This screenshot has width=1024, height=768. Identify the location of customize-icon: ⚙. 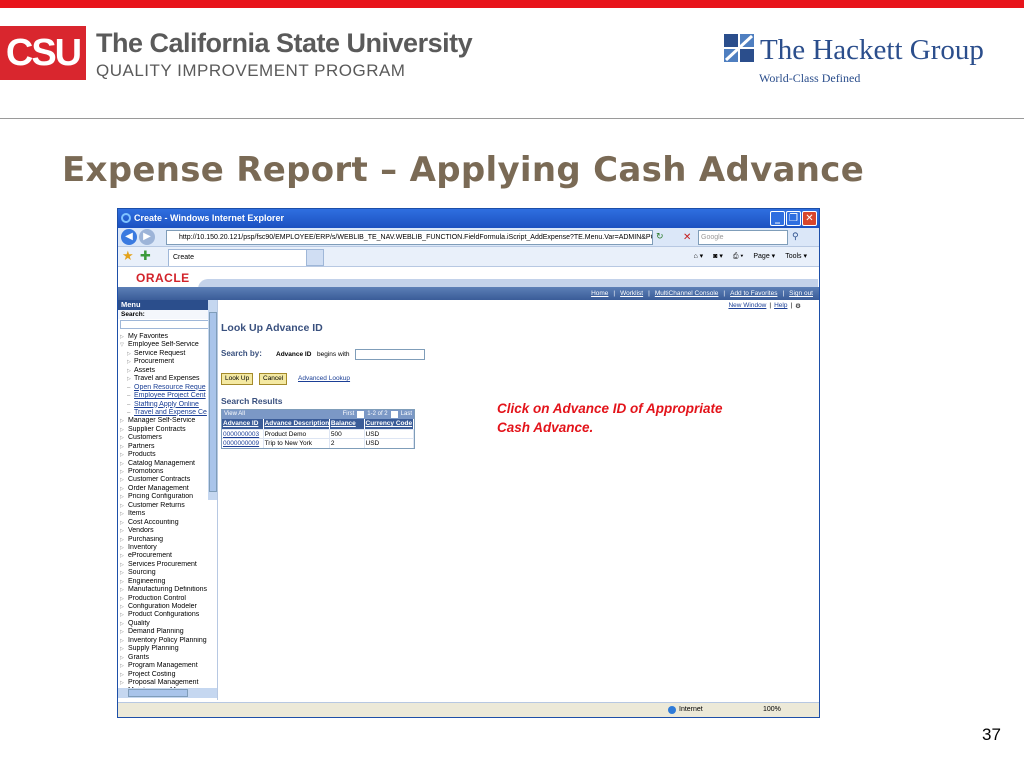
(798, 306).